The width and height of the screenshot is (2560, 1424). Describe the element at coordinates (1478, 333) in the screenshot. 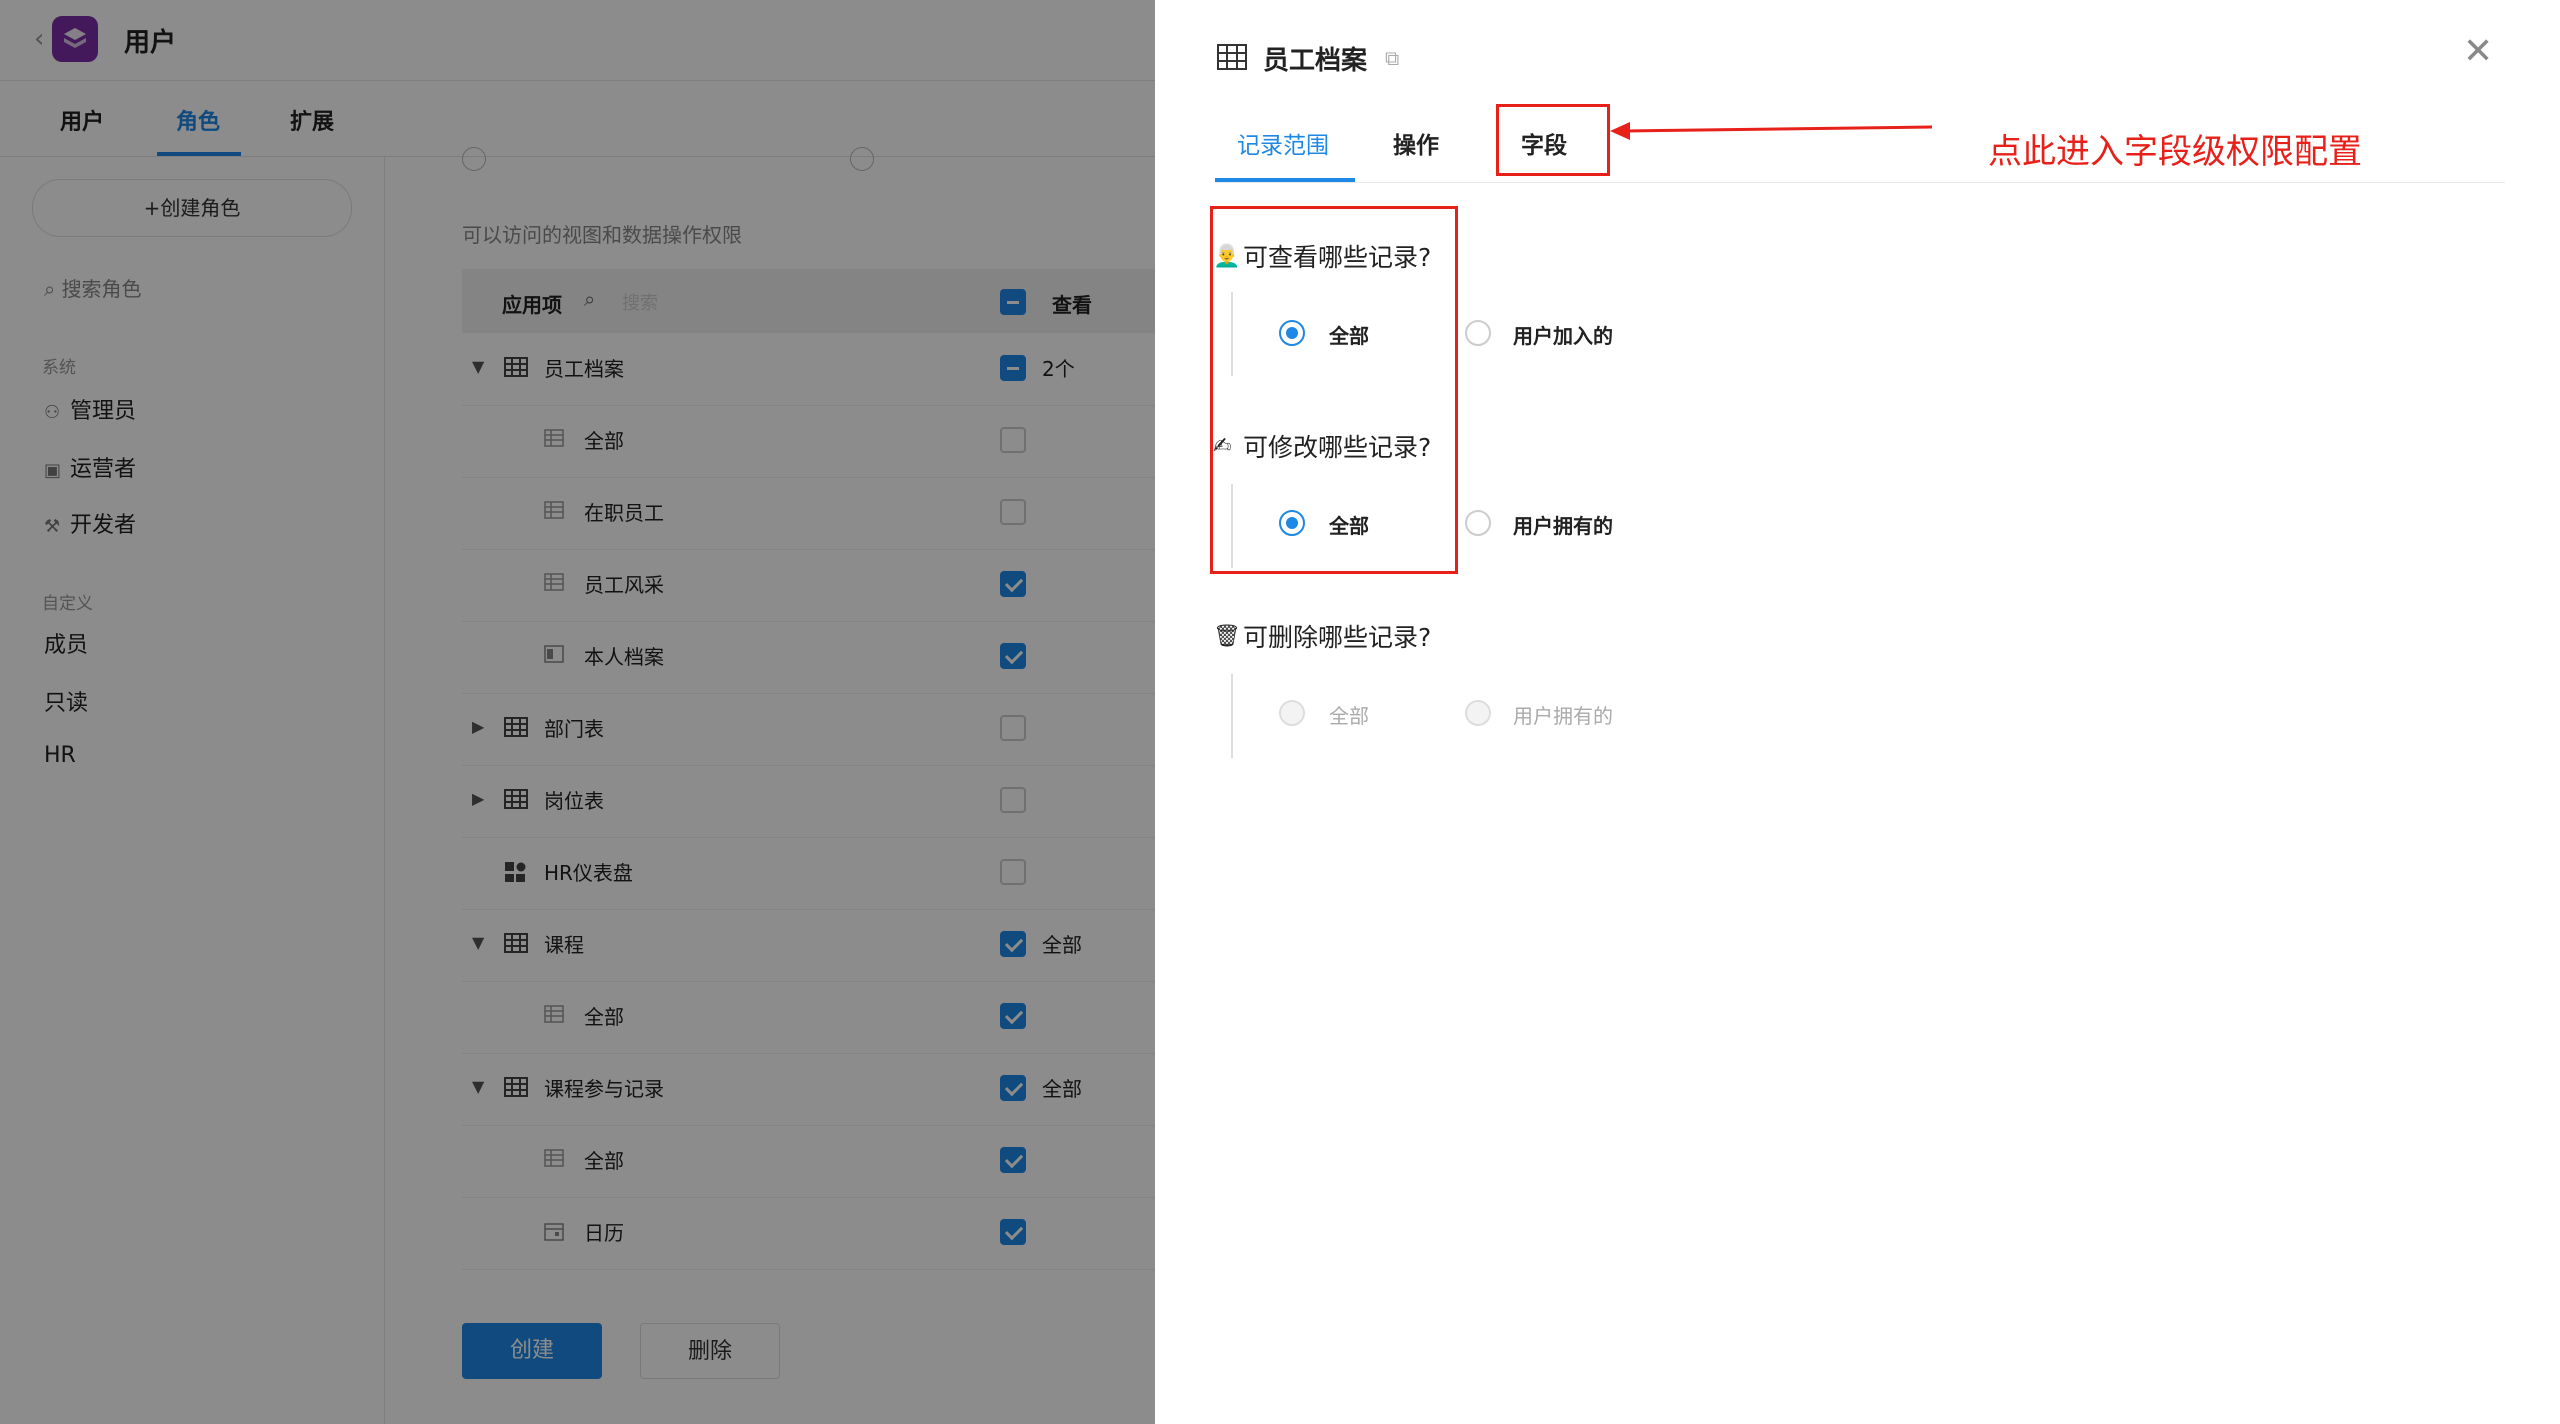

I see `view-joined-radio` at that location.